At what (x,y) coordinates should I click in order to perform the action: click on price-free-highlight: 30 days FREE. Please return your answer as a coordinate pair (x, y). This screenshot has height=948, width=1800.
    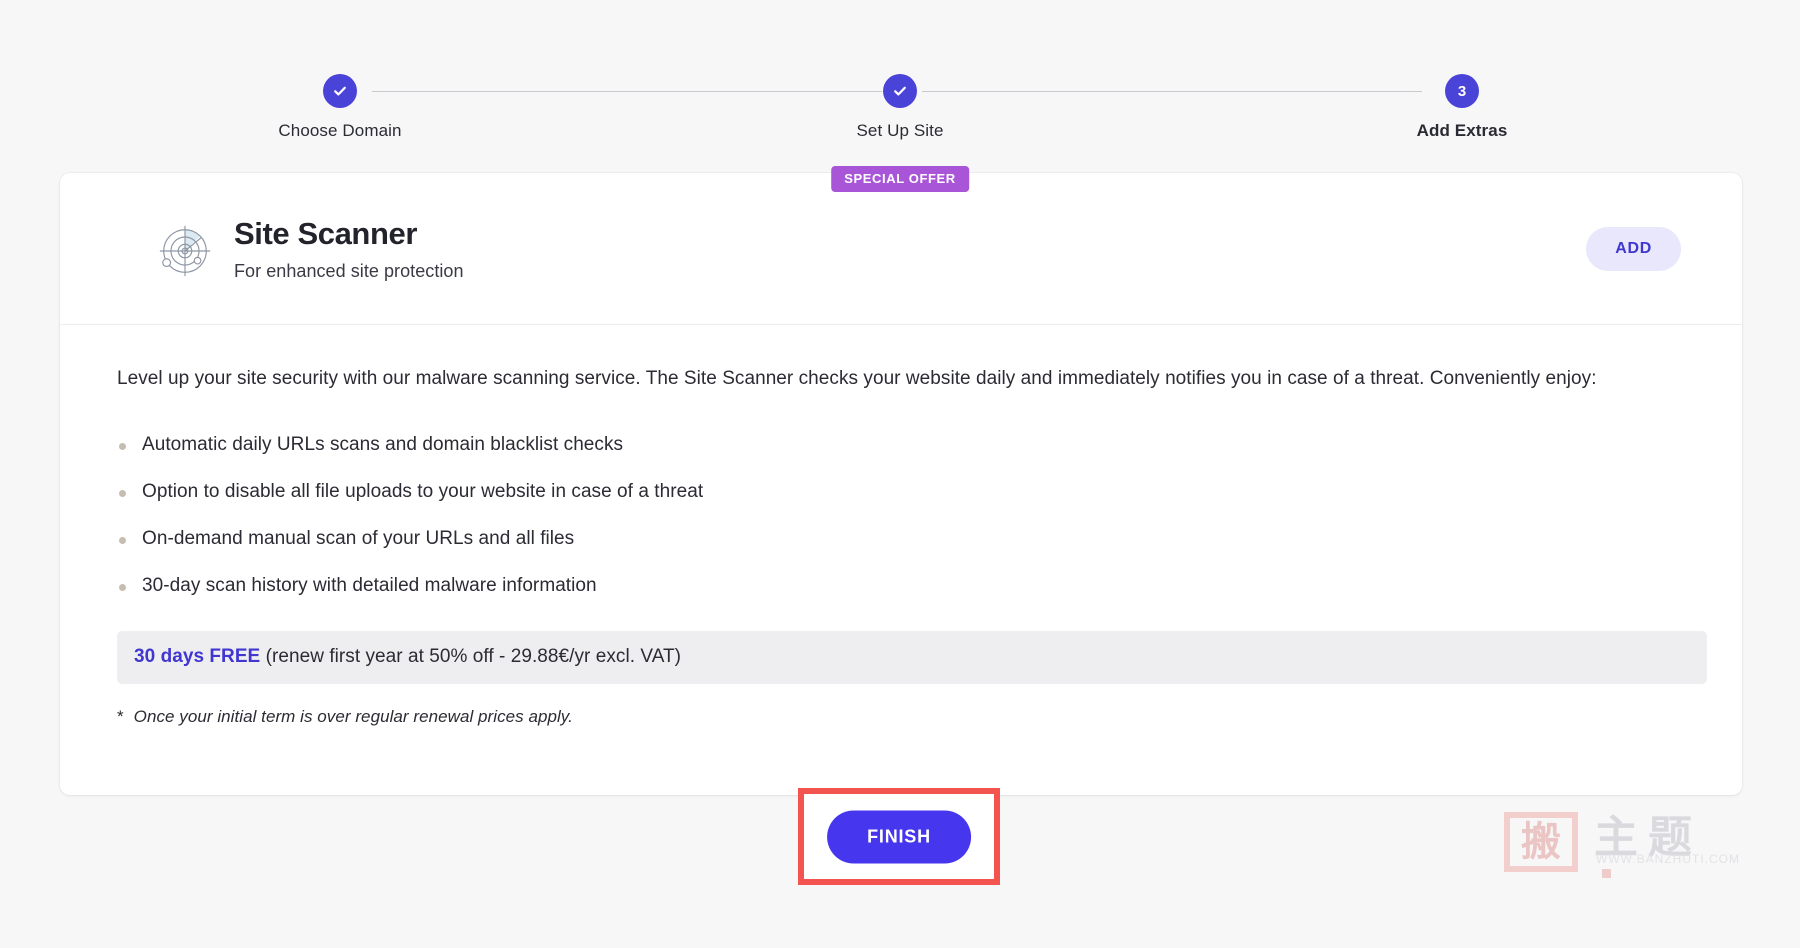
    Looking at the image, I should click on (197, 656).